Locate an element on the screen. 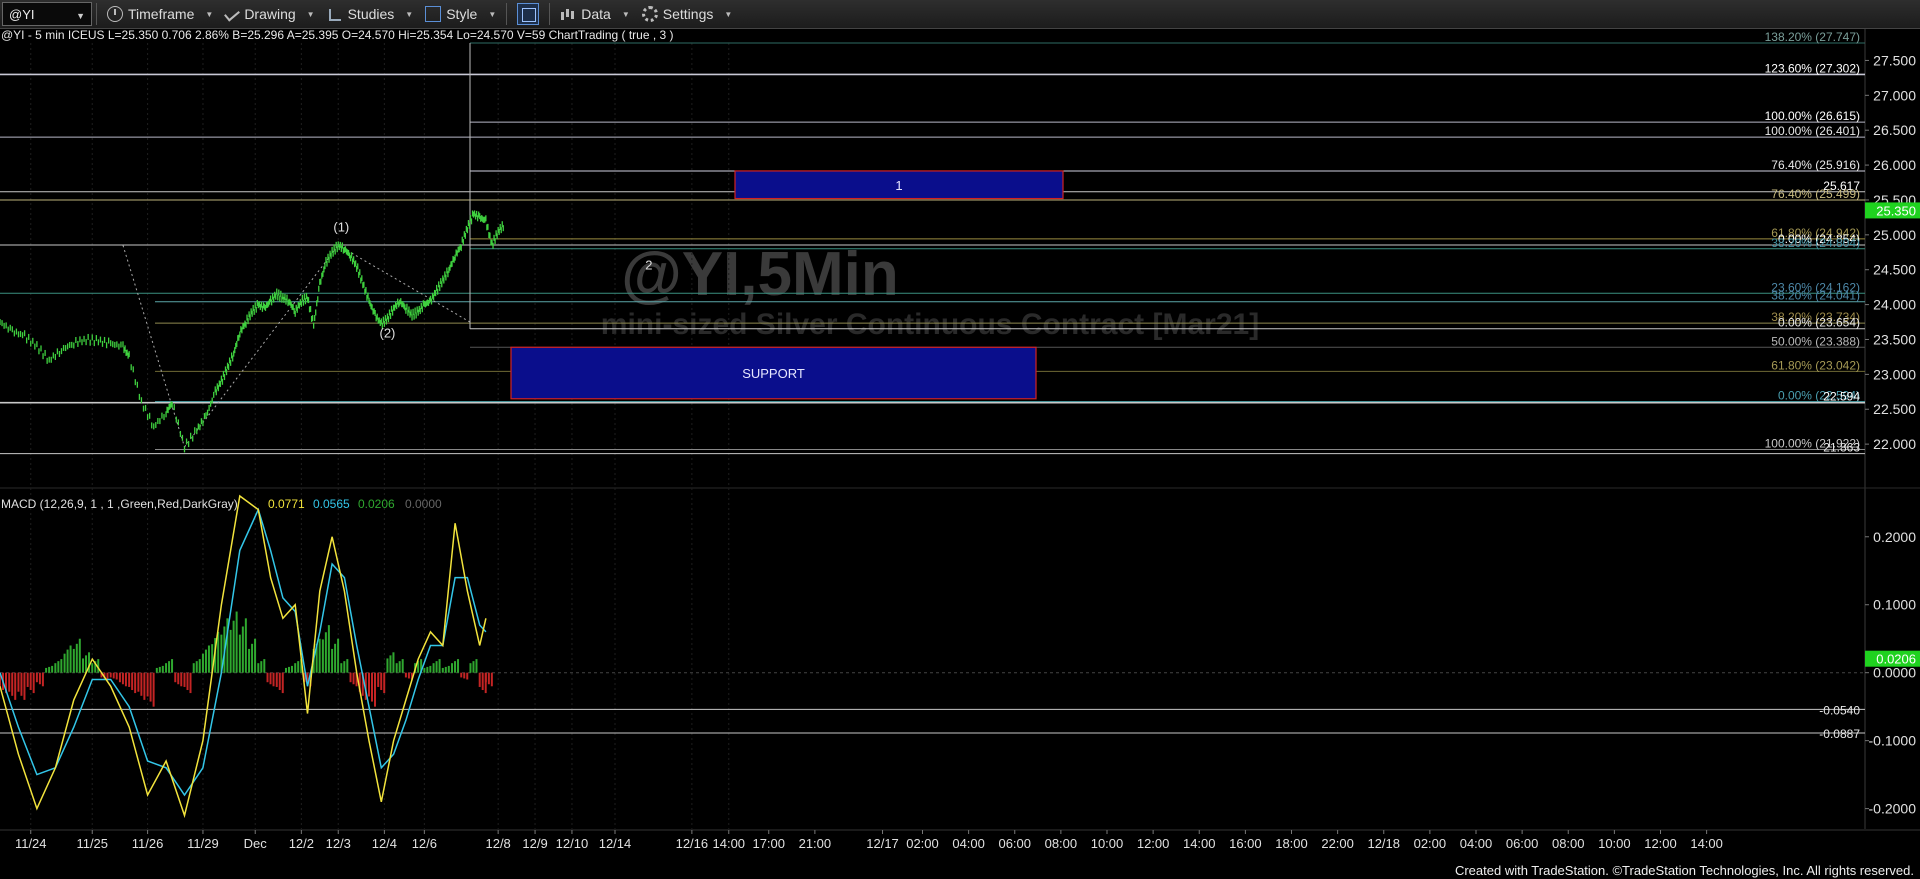  time-tick-label: 16:00 is located at coordinates (1245, 843).